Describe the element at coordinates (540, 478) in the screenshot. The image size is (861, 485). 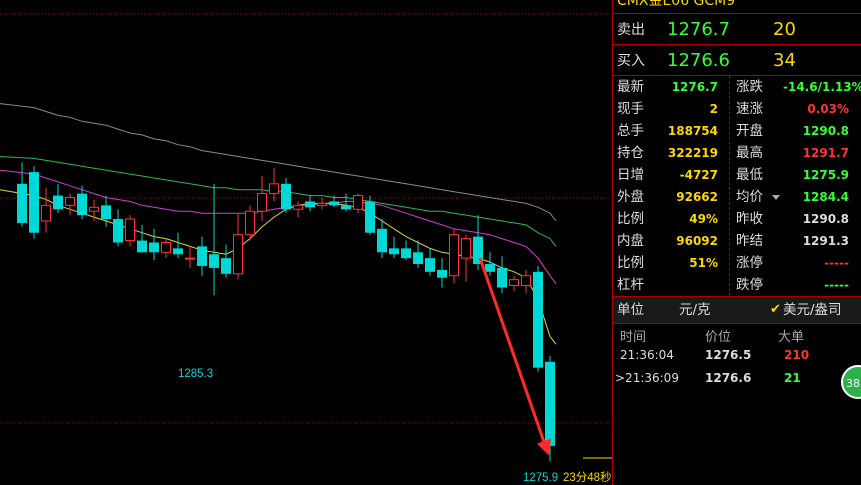
I see `current-price-label: 1275.9` at that location.